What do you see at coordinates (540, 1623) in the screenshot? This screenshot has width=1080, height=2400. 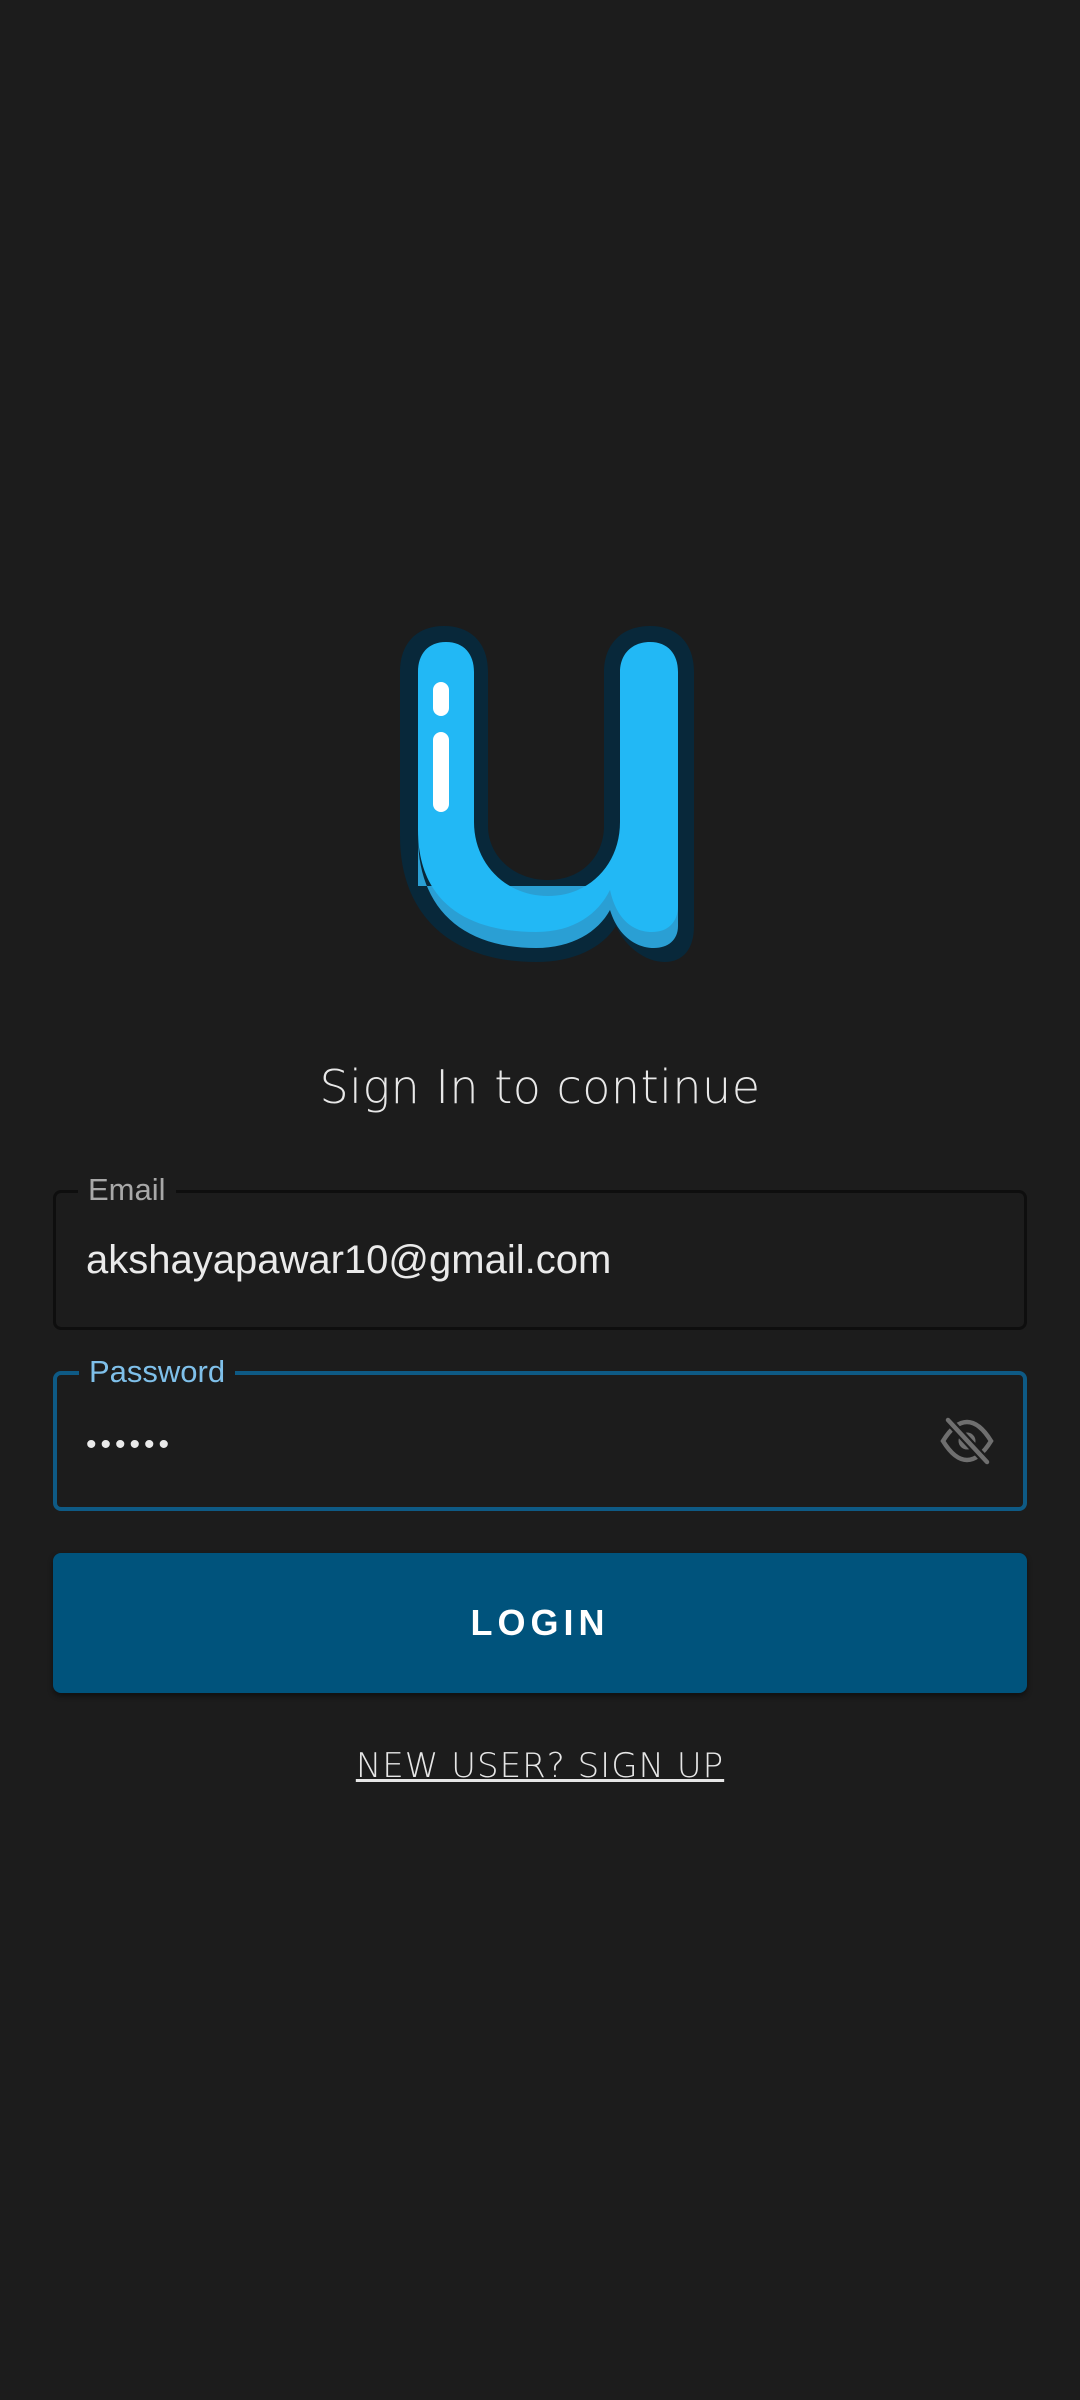 I see `login-button: LOGIN` at bounding box center [540, 1623].